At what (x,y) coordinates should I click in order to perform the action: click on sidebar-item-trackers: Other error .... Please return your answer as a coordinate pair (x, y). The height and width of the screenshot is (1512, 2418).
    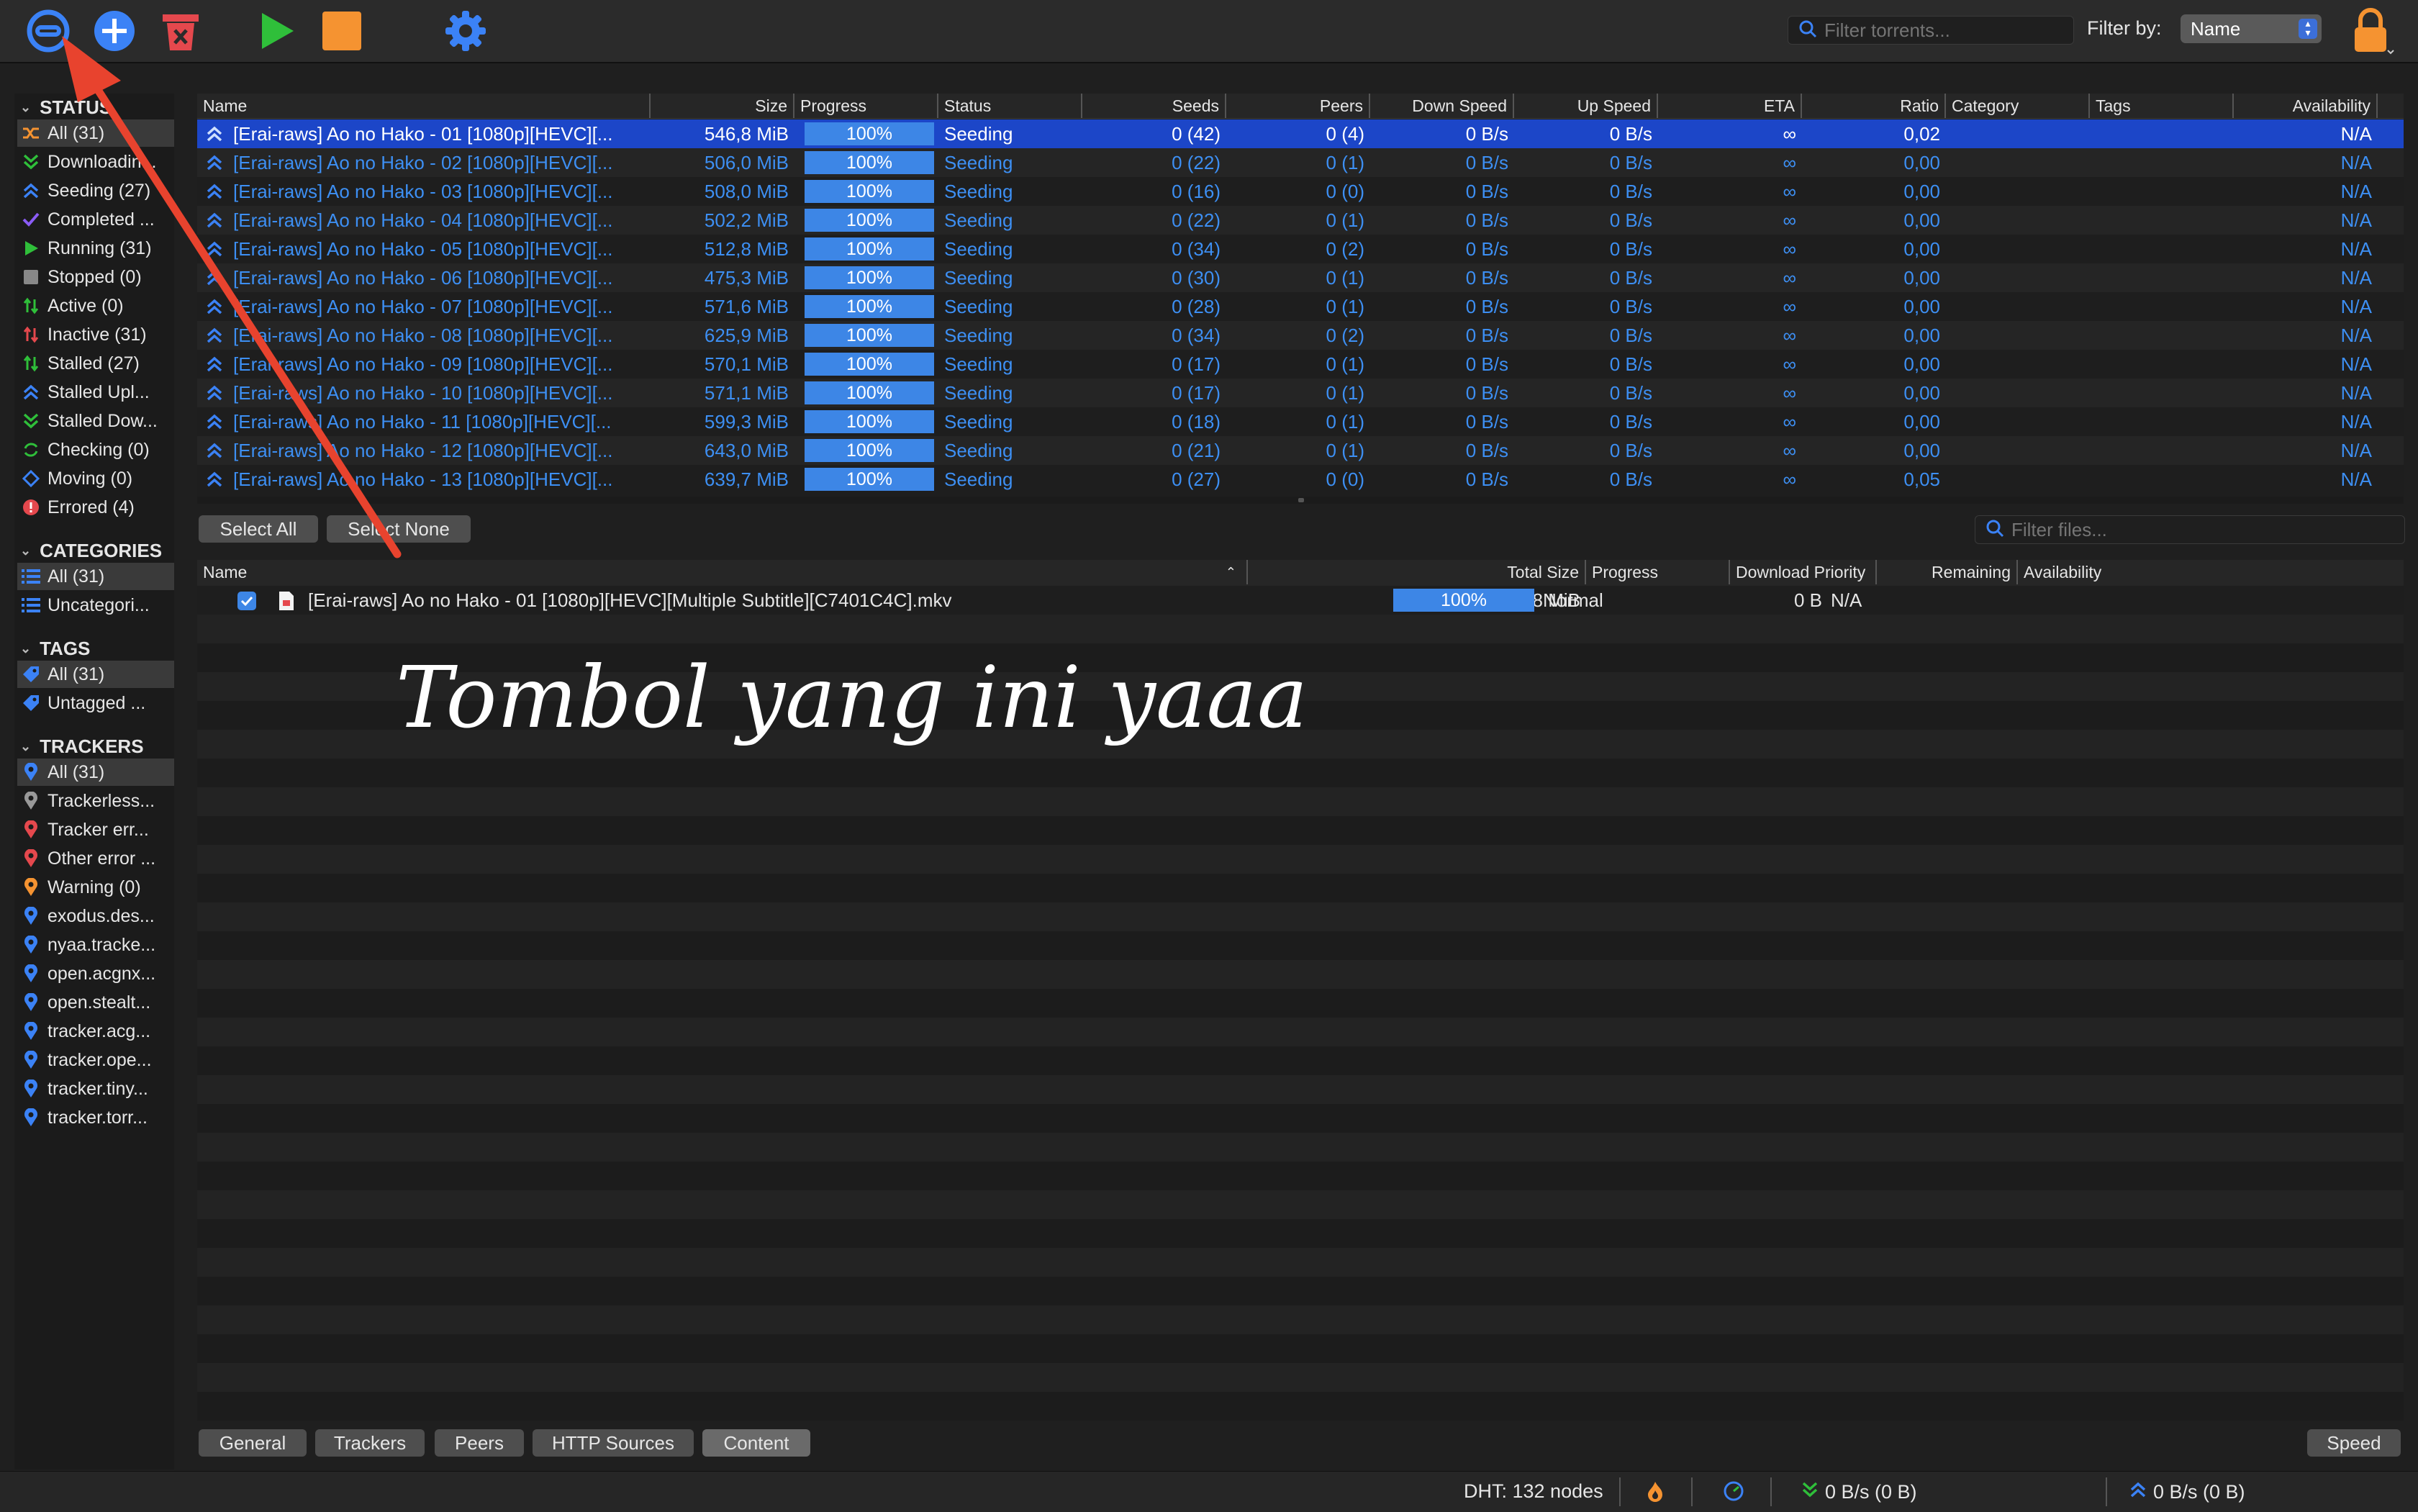
    Looking at the image, I should click on (95, 859).